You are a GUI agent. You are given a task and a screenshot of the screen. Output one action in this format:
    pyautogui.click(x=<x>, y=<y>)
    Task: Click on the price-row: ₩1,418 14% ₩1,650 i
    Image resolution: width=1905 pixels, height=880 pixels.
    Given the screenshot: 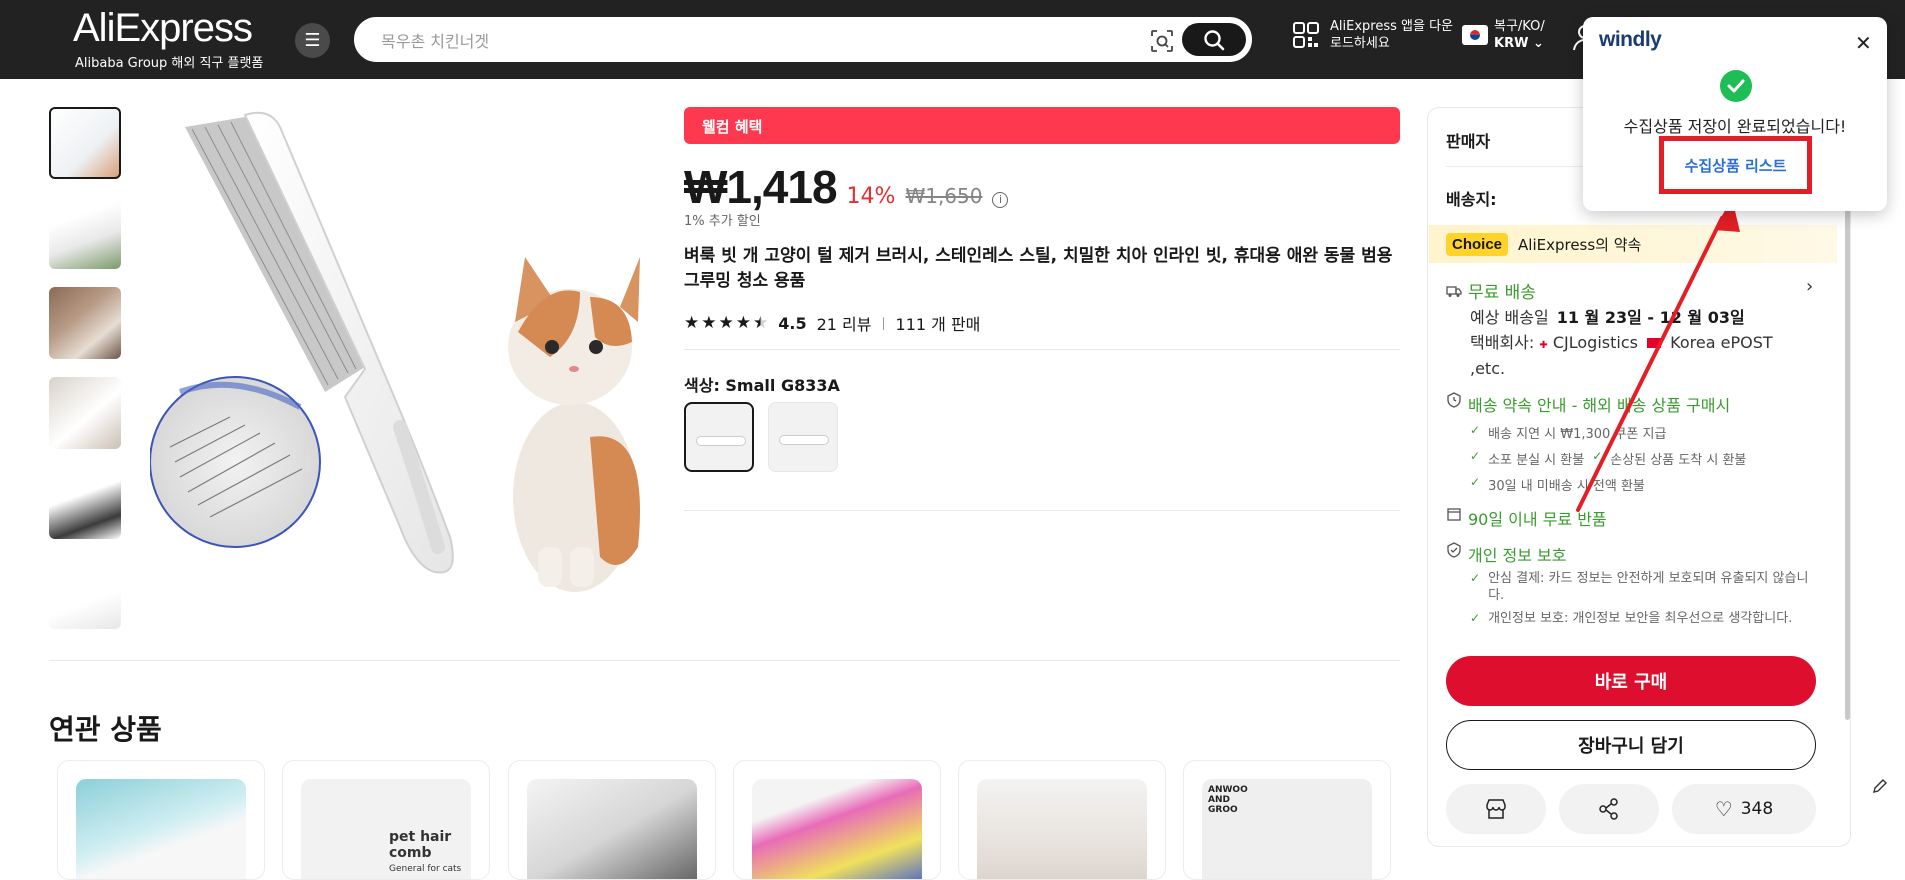 What is the action you would take?
    pyautogui.click(x=846, y=187)
    